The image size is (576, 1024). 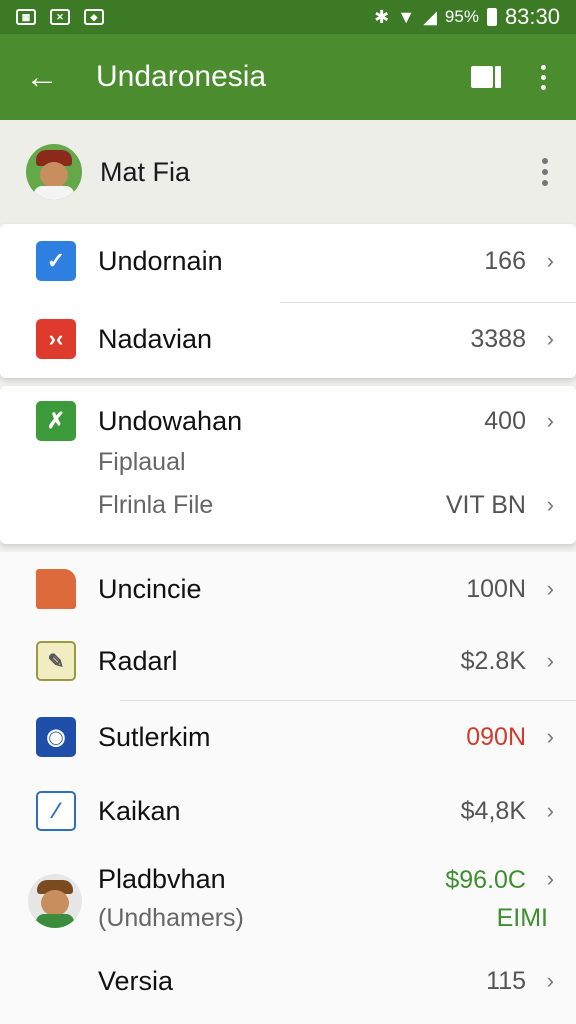 I want to click on list-item-versia: Versia 115 ›, so click(x=288, y=981).